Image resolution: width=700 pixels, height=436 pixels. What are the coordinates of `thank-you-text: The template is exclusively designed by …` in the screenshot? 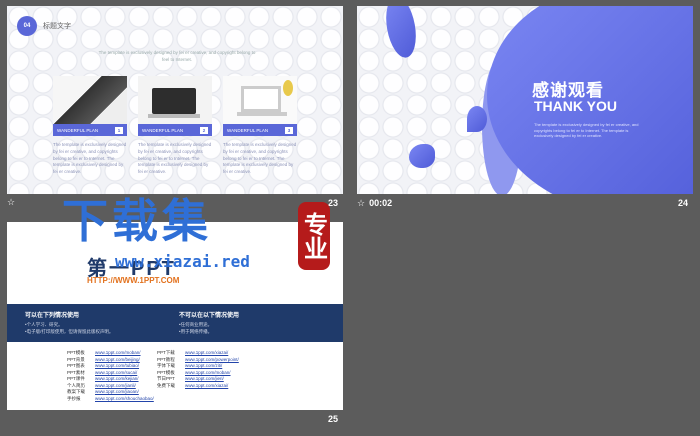 It's located at (586, 130).